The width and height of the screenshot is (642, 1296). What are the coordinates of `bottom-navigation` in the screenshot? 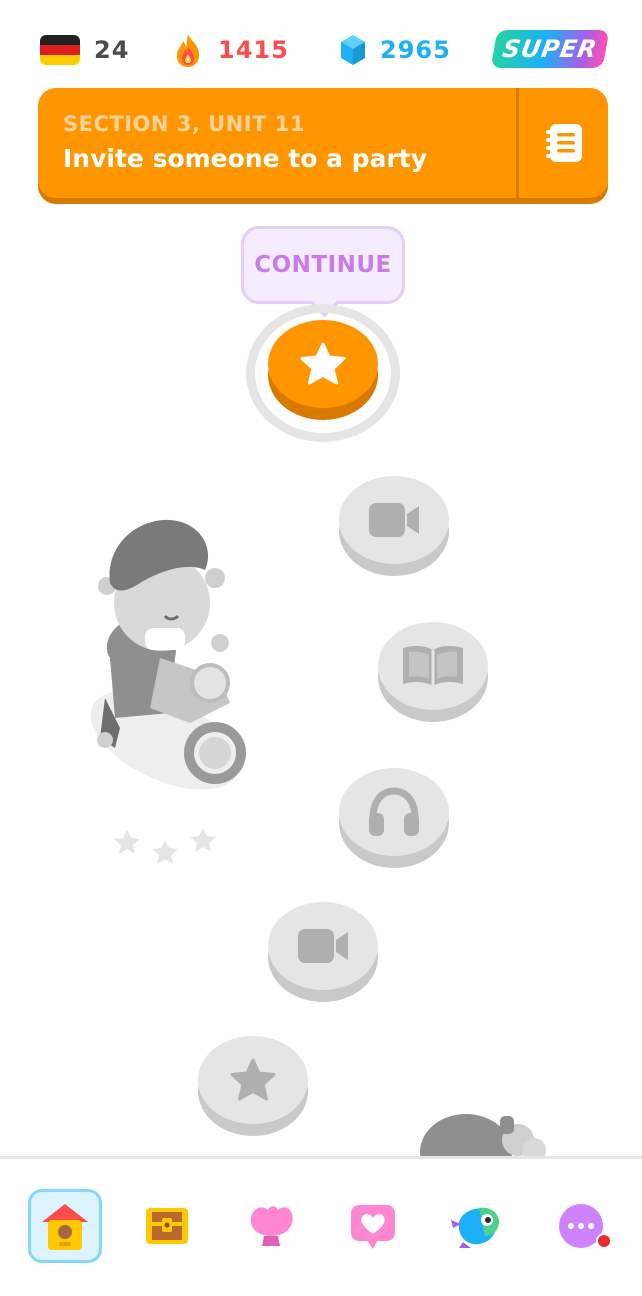 It's located at (321, 1226).